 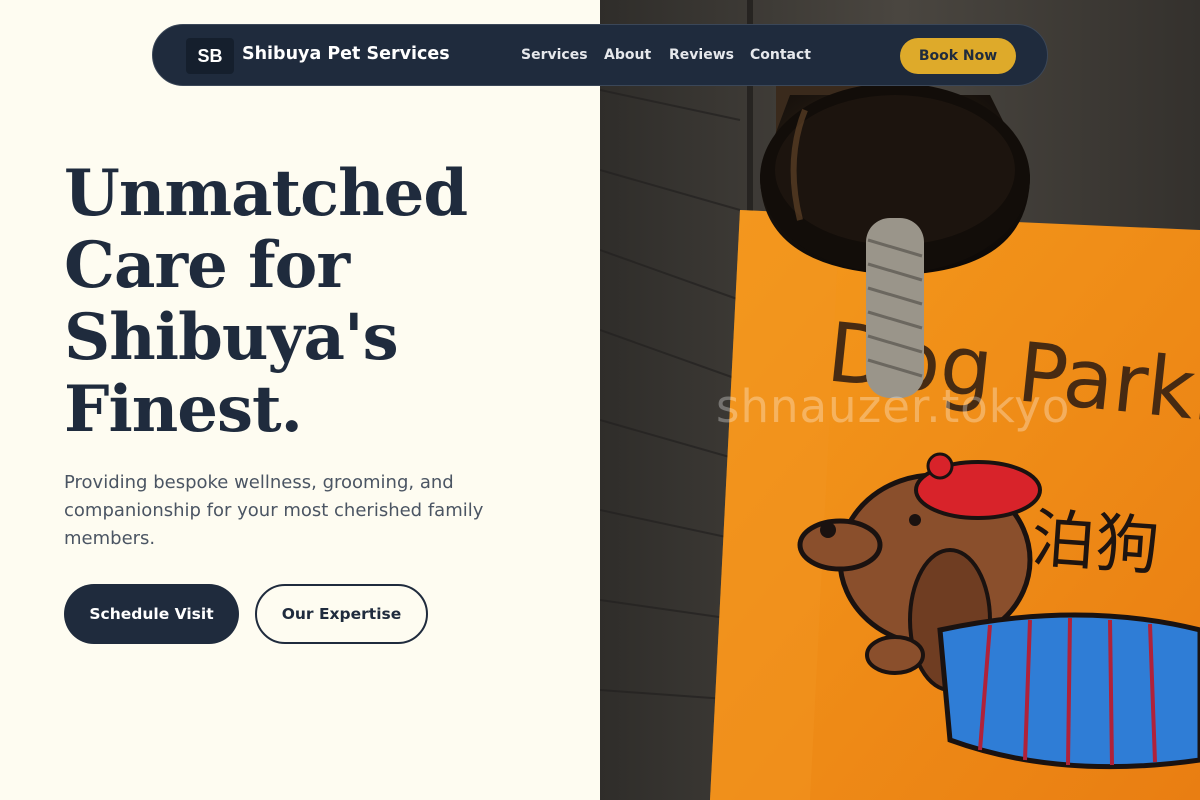 I want to click on nav-link-reviews: Reviews, so click(x=701, y=55).